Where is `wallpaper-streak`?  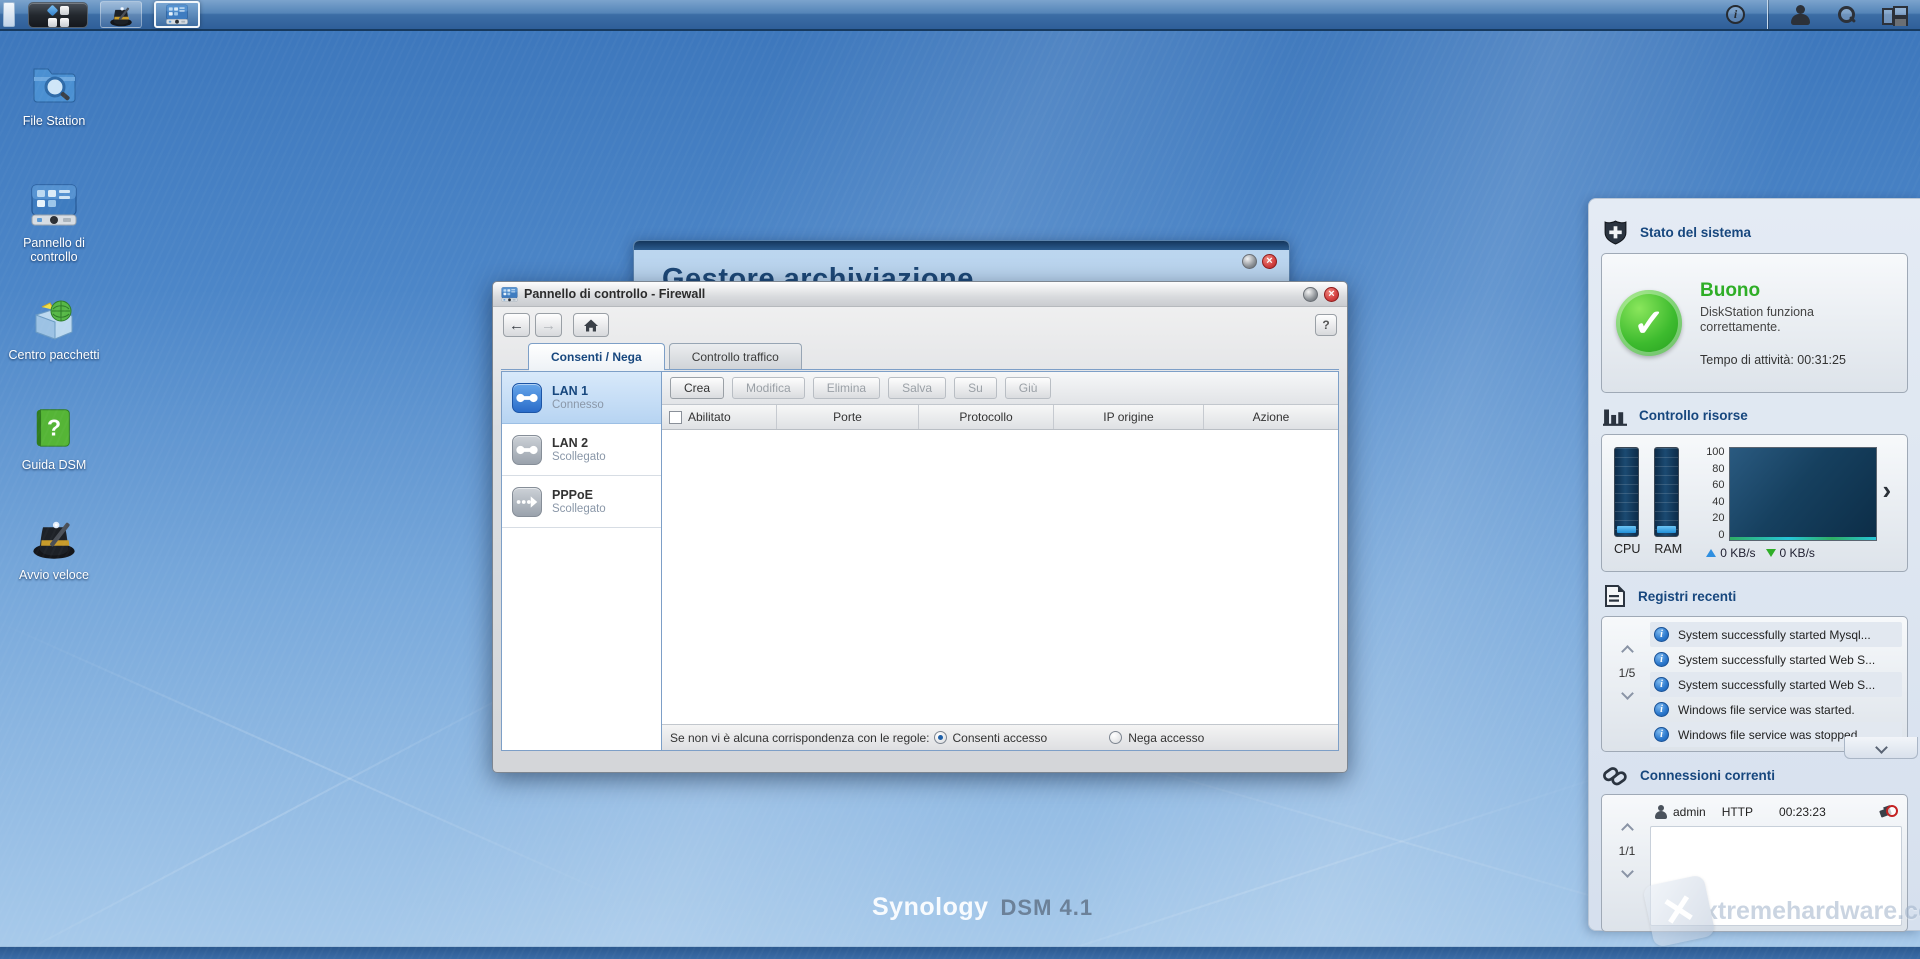 wallpaper-streak is located at coordinates (1280, 857).